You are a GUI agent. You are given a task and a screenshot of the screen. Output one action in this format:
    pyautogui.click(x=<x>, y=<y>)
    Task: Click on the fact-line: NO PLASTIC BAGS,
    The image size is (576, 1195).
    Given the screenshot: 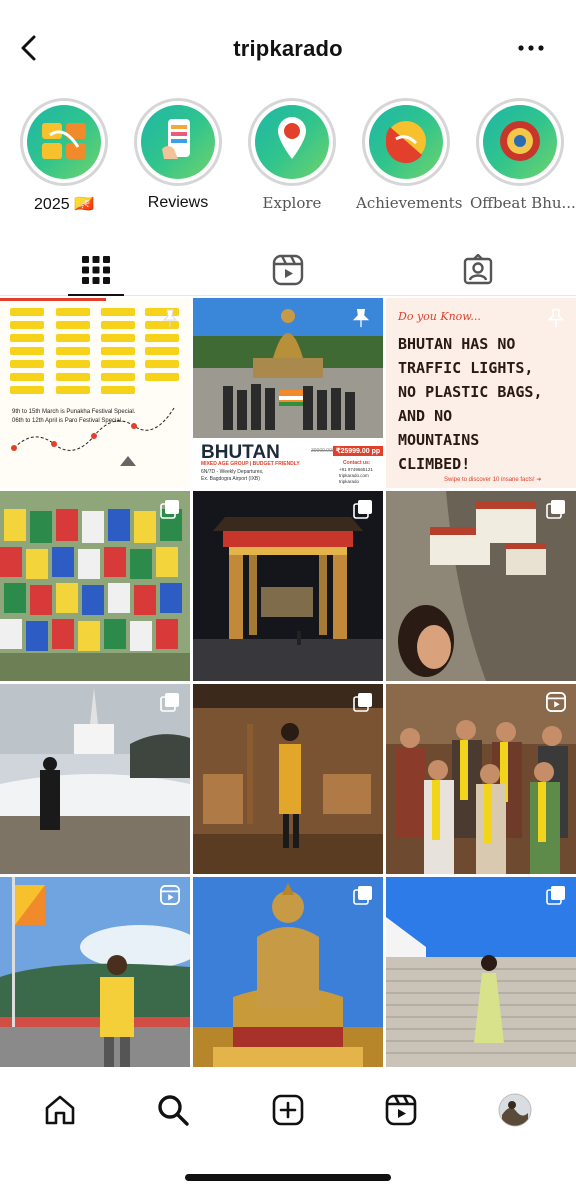 What is the action you would take?
    pyautogui.click(x=470, y=392)
    